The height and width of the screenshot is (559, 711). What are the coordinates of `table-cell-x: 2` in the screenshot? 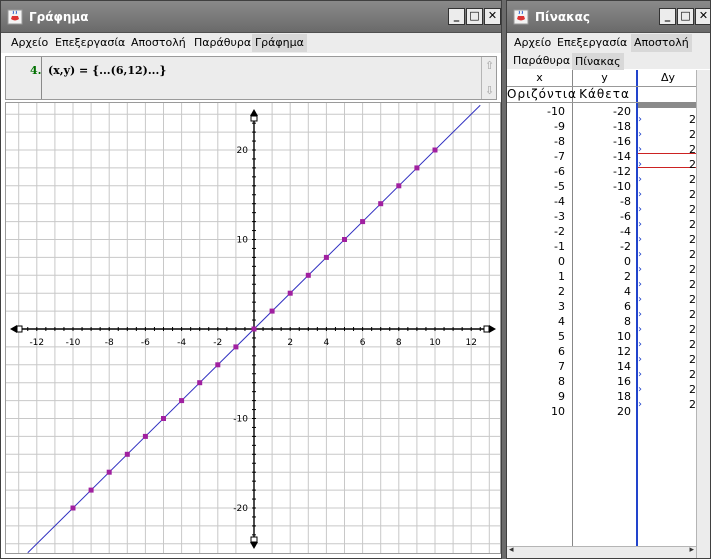 It's located at (536, 291).